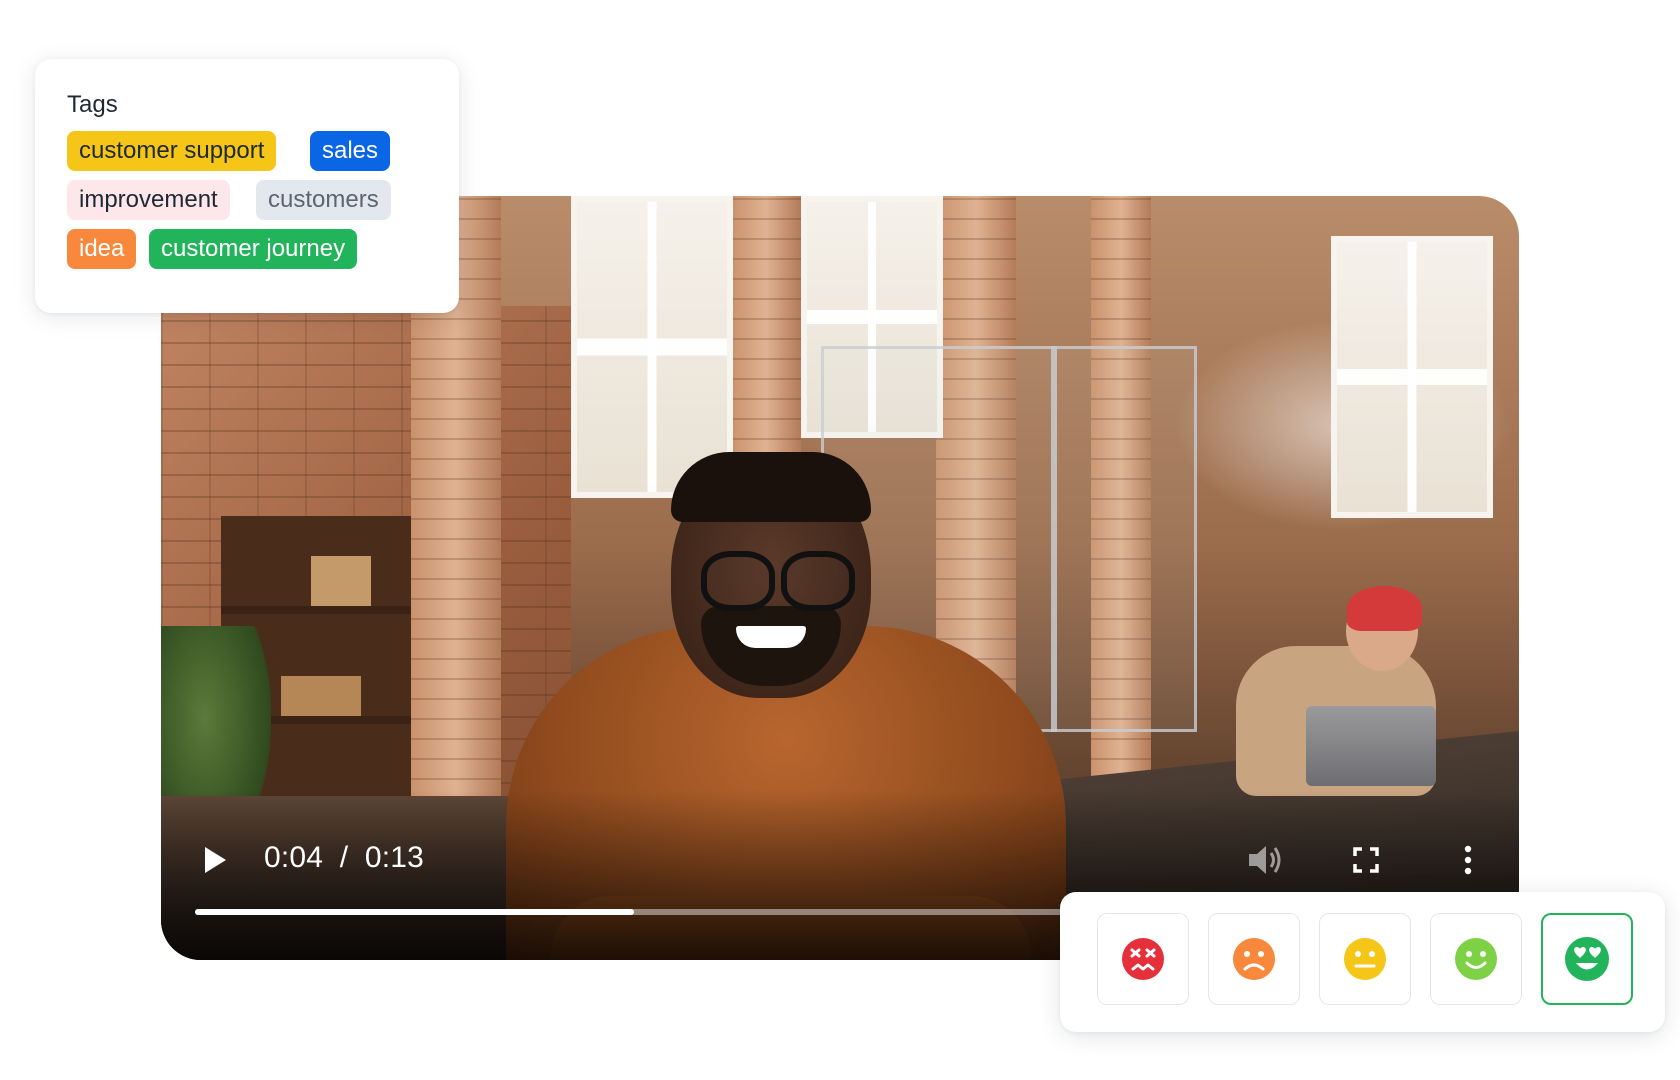 This screenshot has height=1080, width=1680. What do you see at coordinates (323, 200) in the screenshot?
I see `tag-customers: customers` at bounding box center [323, 200].